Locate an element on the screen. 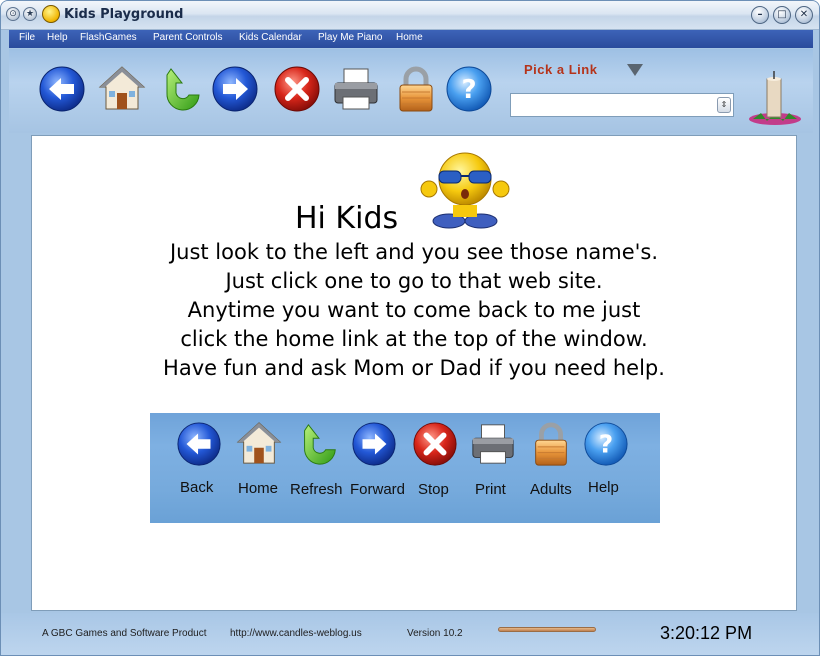 This screenshot has height=656, width=820. smiley-icon is located at coordinates (465, 190).